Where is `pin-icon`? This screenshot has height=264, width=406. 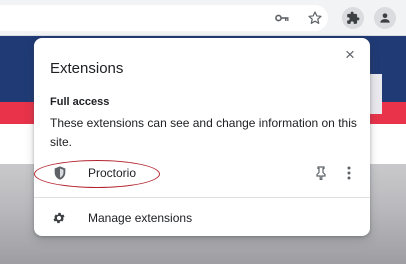
pin-icon is located at coordinates (321, 173).